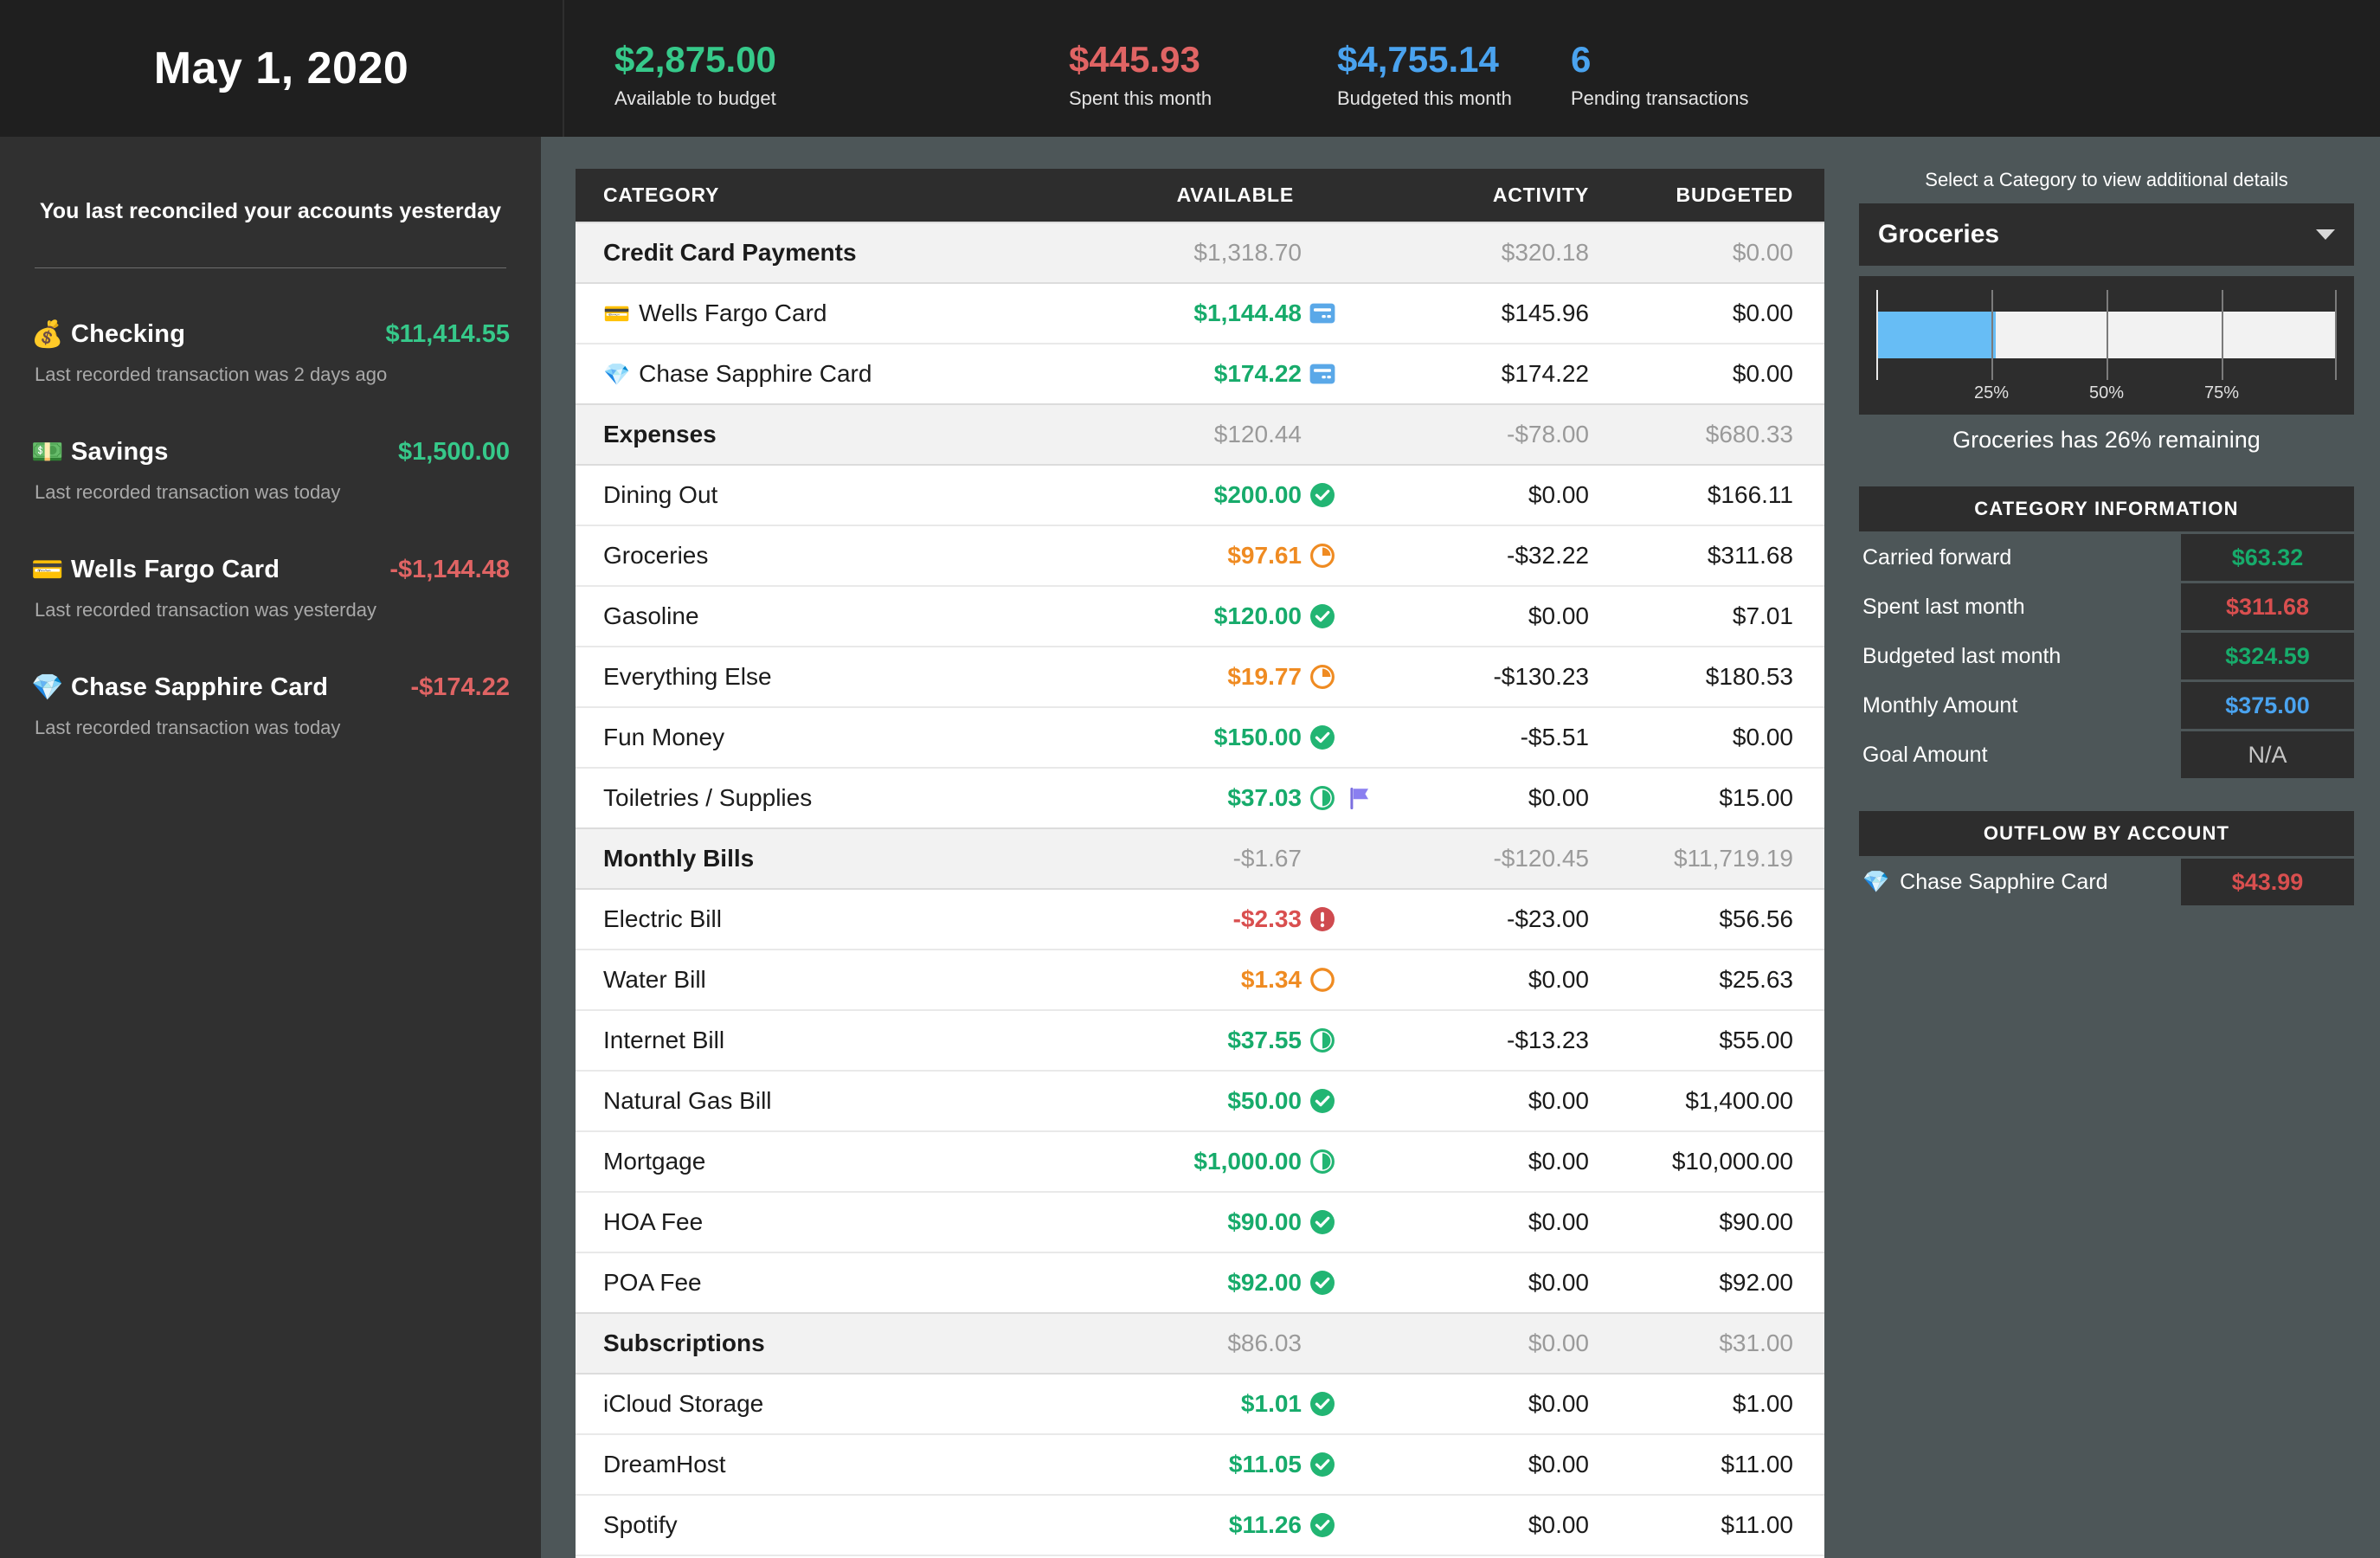 This screenshot has height=1558, width=2380. I want to click on cell-activity: $145.96, so click(1509, 313).